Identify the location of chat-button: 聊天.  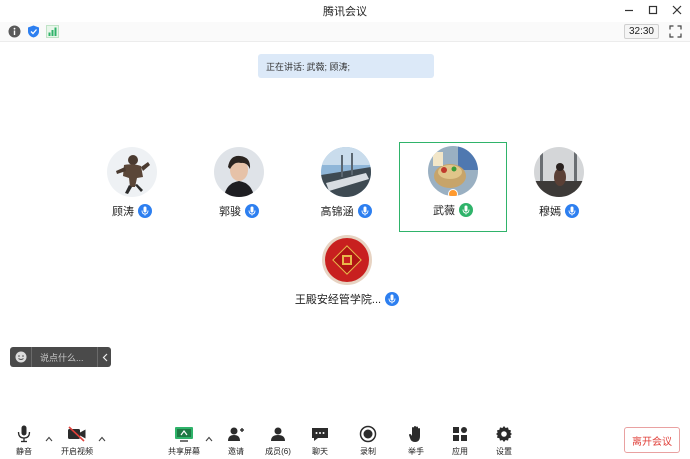
(320, 440).